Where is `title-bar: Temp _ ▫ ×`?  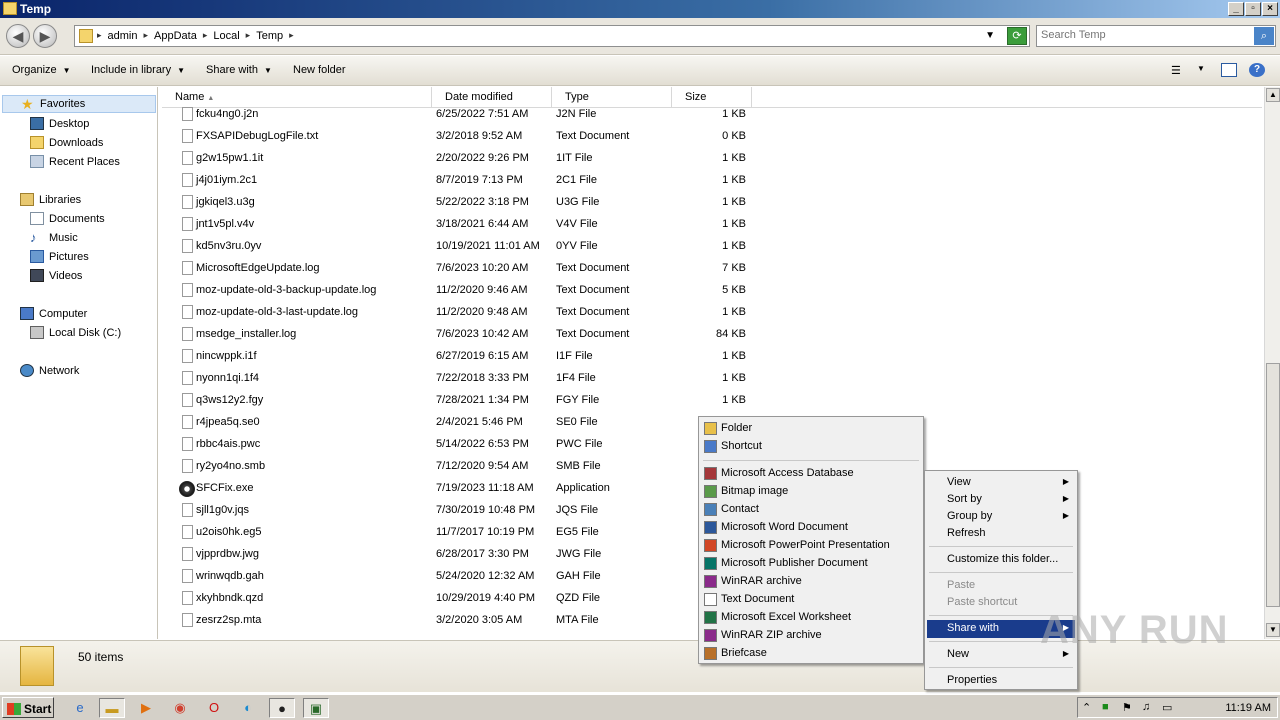
title-bar: Temp _ ▫ × is located at coordinates (640, 9).